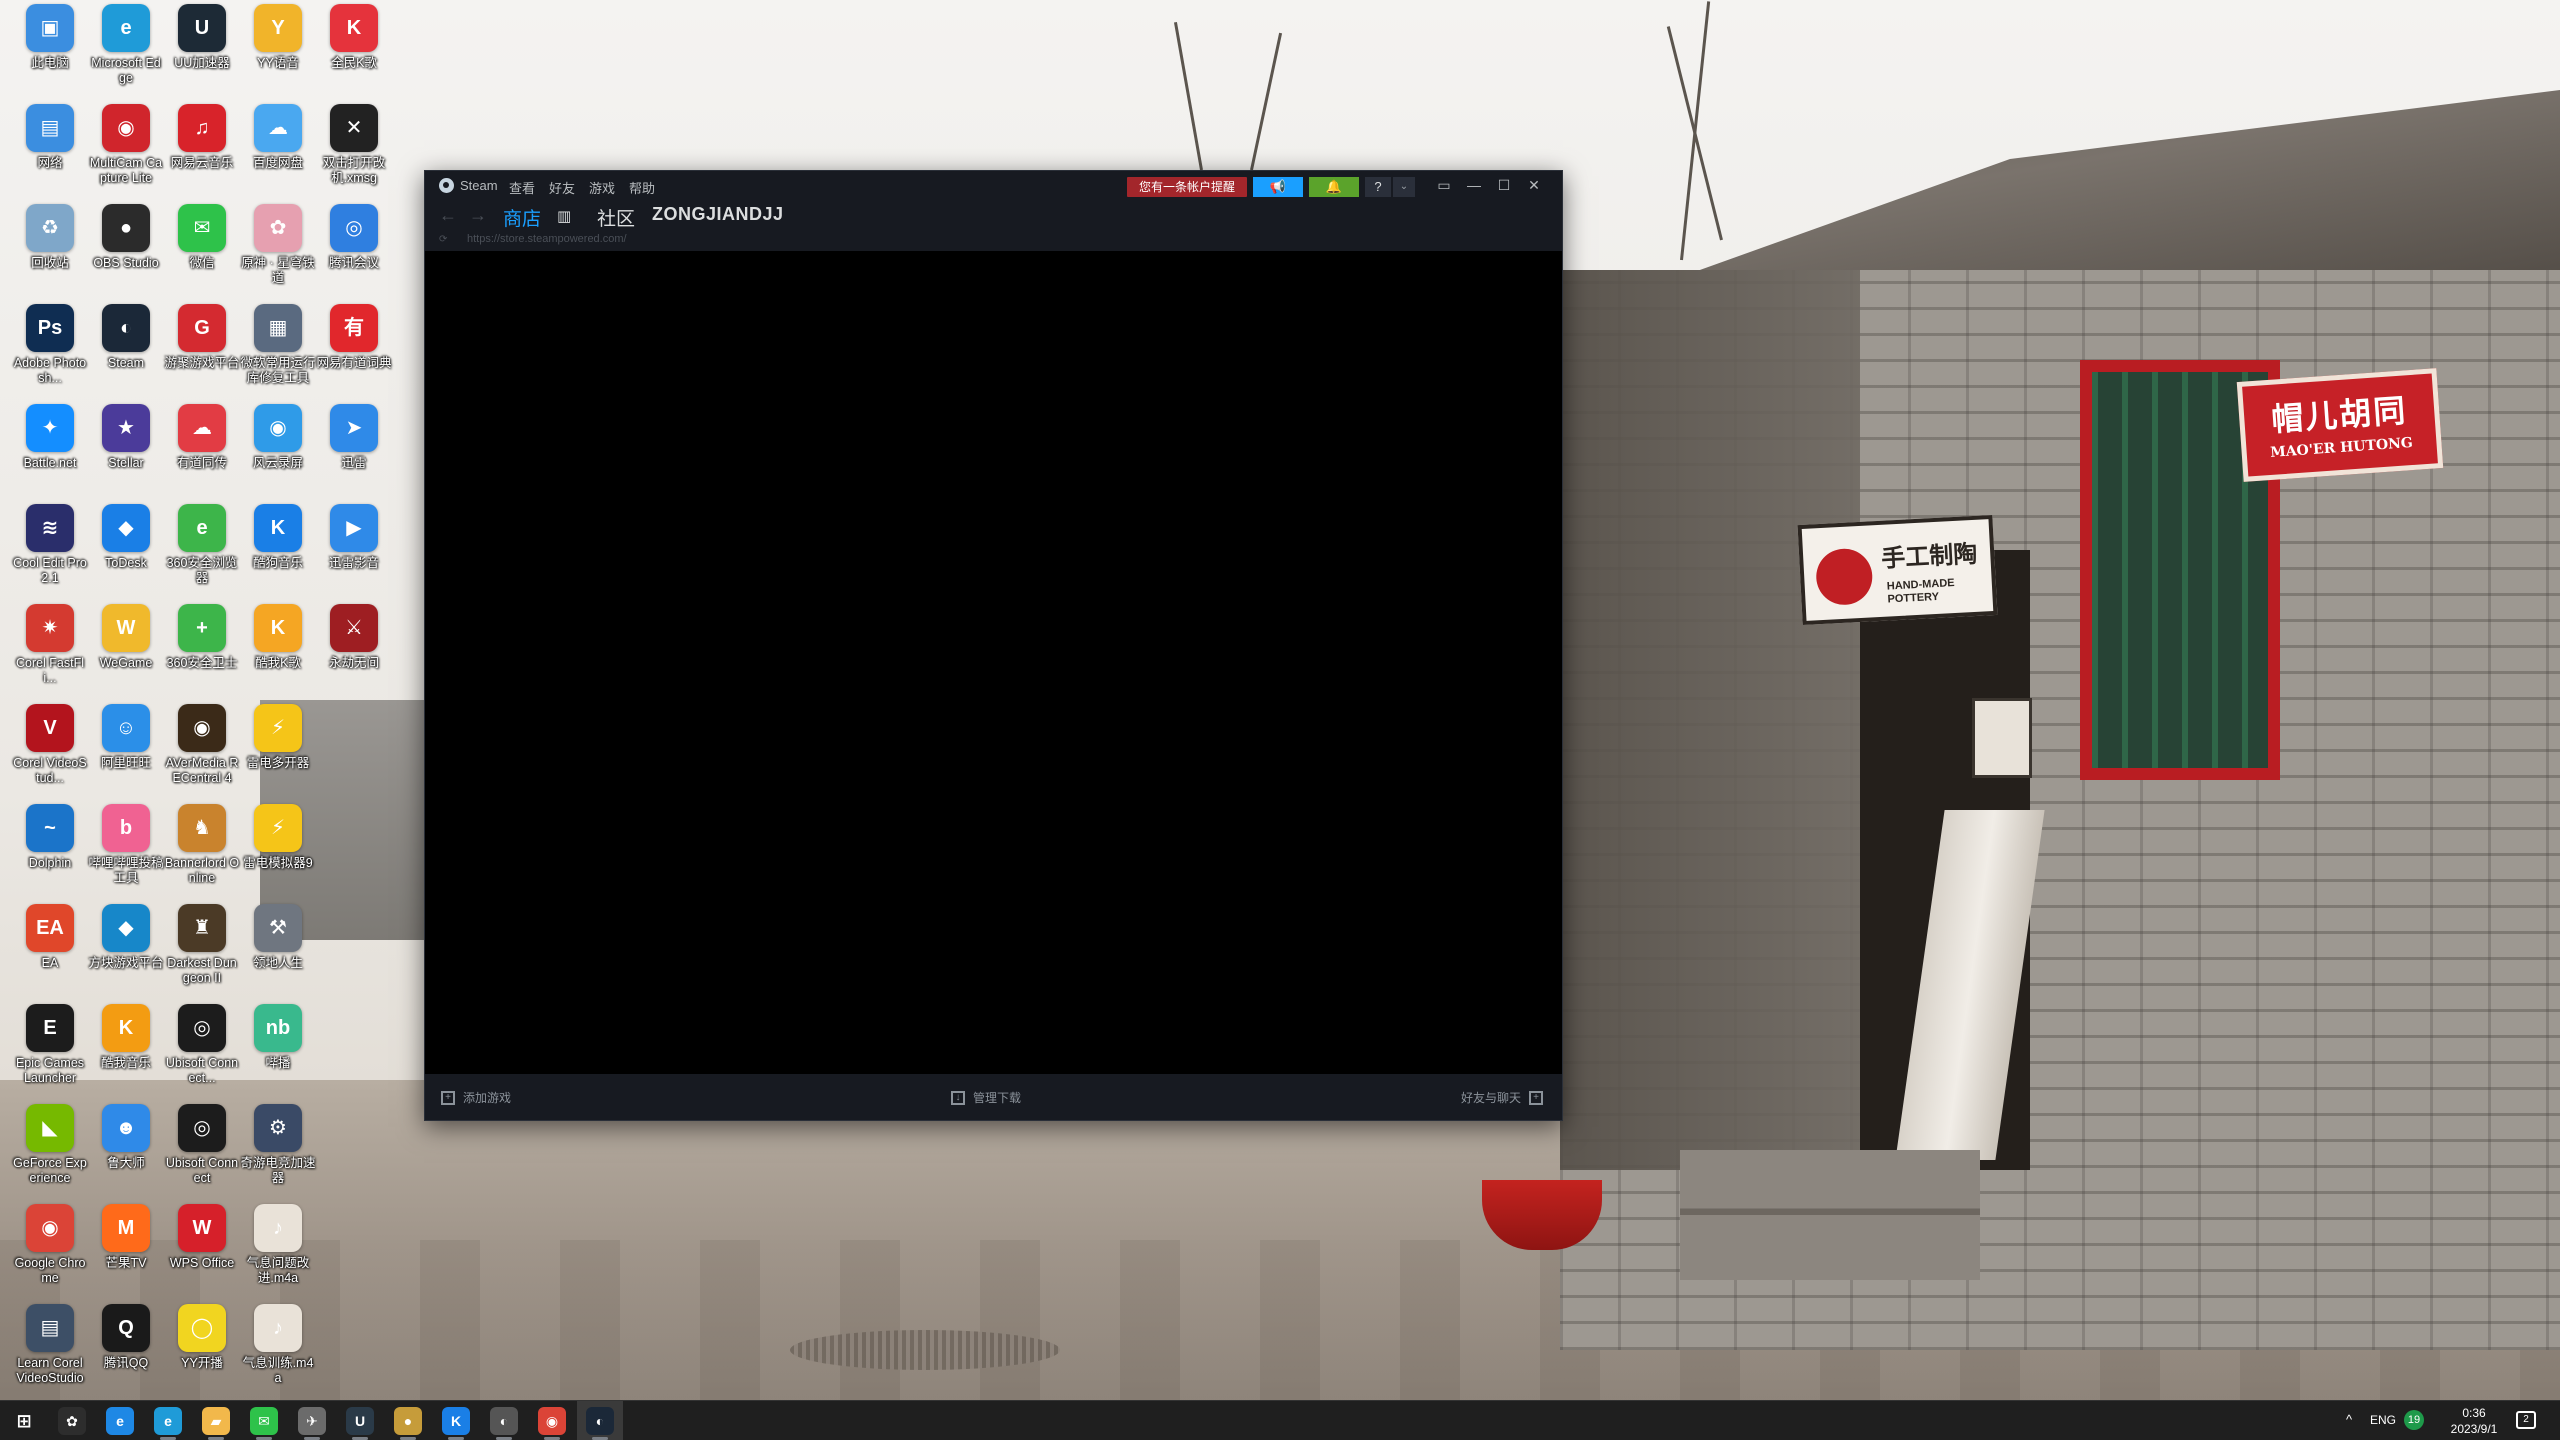  Describe the element at coordinates (278, 437) in the screenshot. I see `desktop-icon: ◉ 风云录屏` at that location.